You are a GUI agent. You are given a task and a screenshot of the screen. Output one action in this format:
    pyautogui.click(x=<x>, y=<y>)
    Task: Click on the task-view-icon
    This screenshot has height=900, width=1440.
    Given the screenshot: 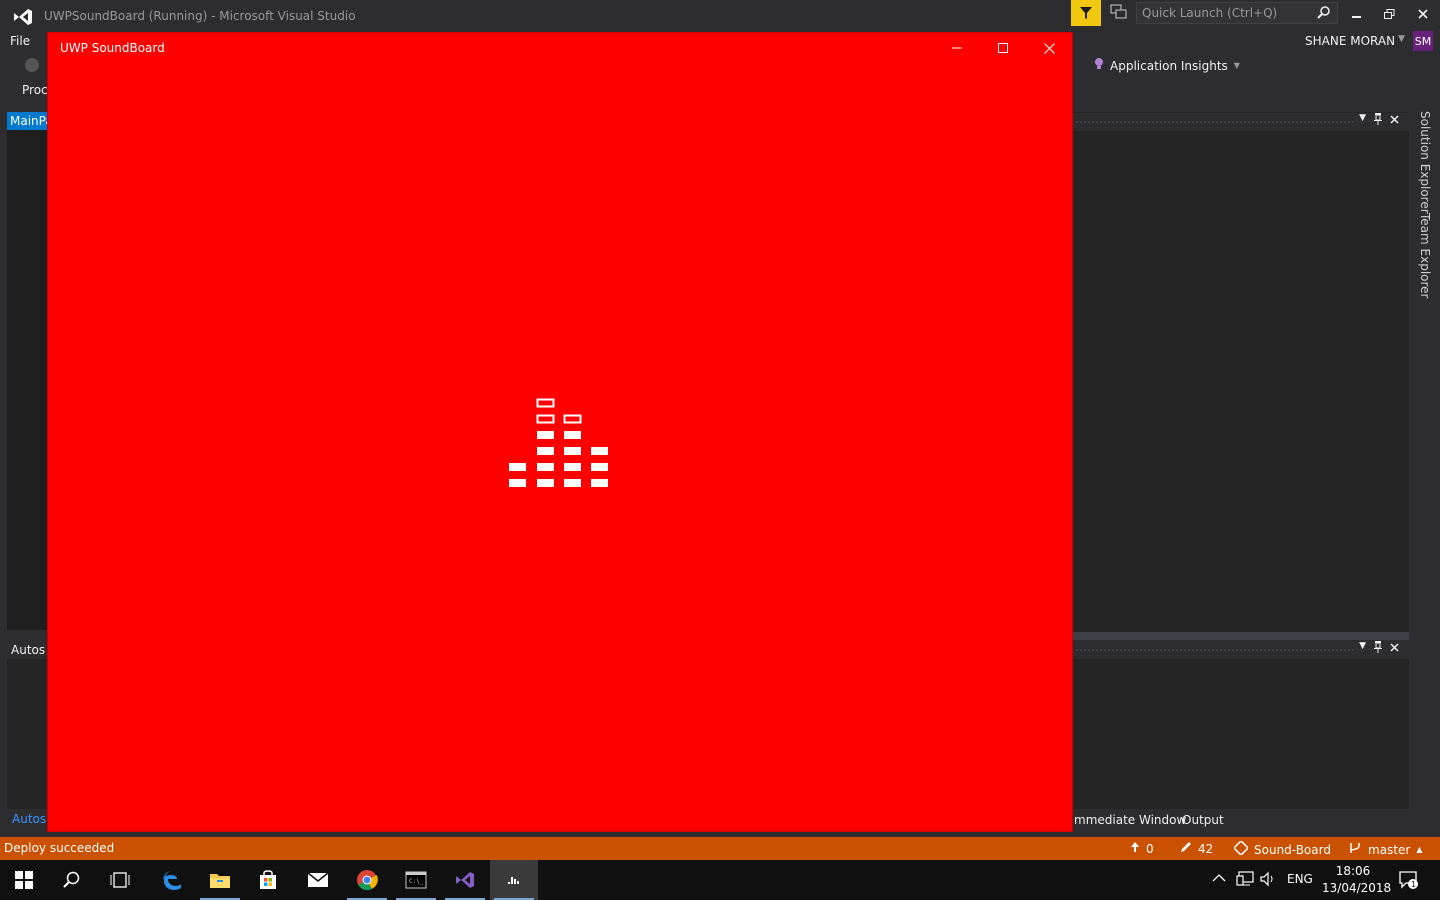 What is the action you would take?
    pyautogui.click(x=120, y=880)
    